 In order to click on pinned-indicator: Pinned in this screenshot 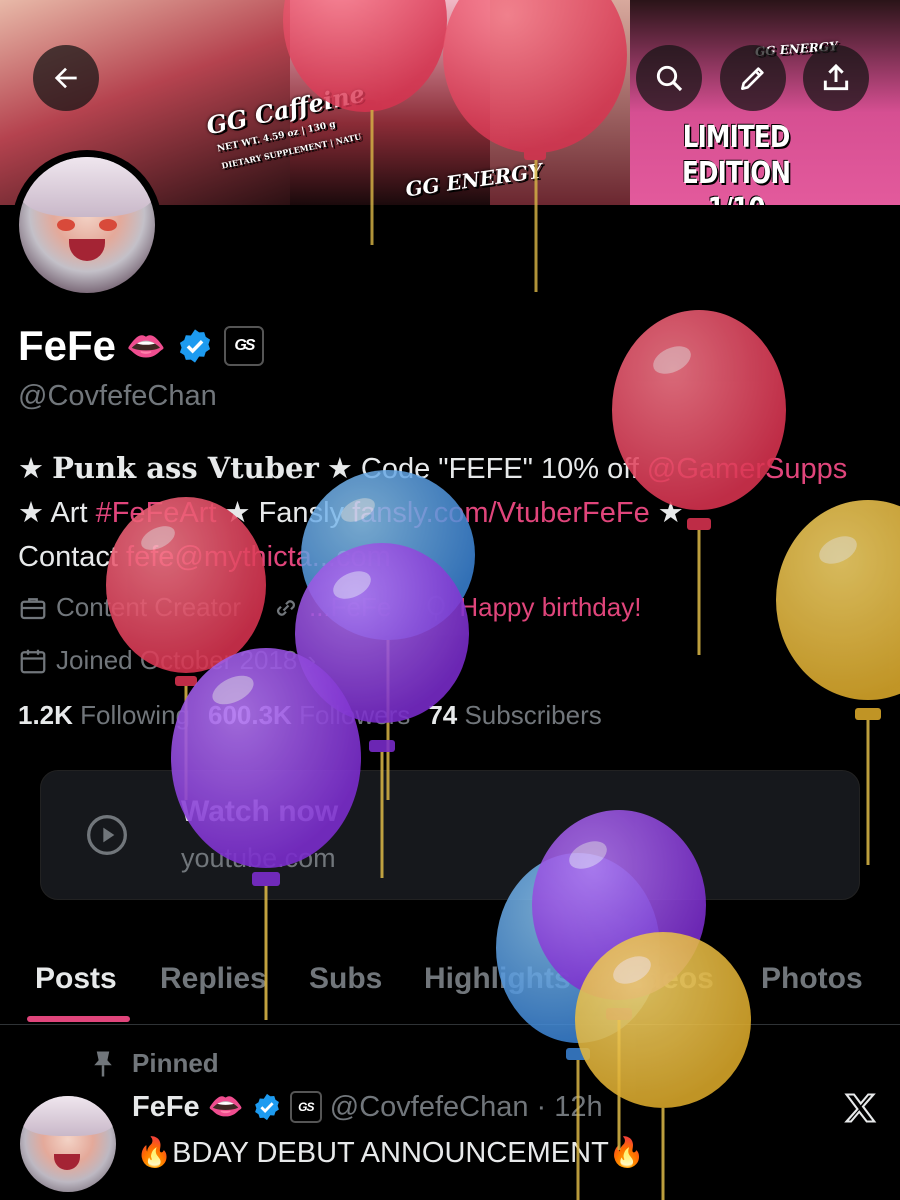, I will do `click(154, 1063)`.